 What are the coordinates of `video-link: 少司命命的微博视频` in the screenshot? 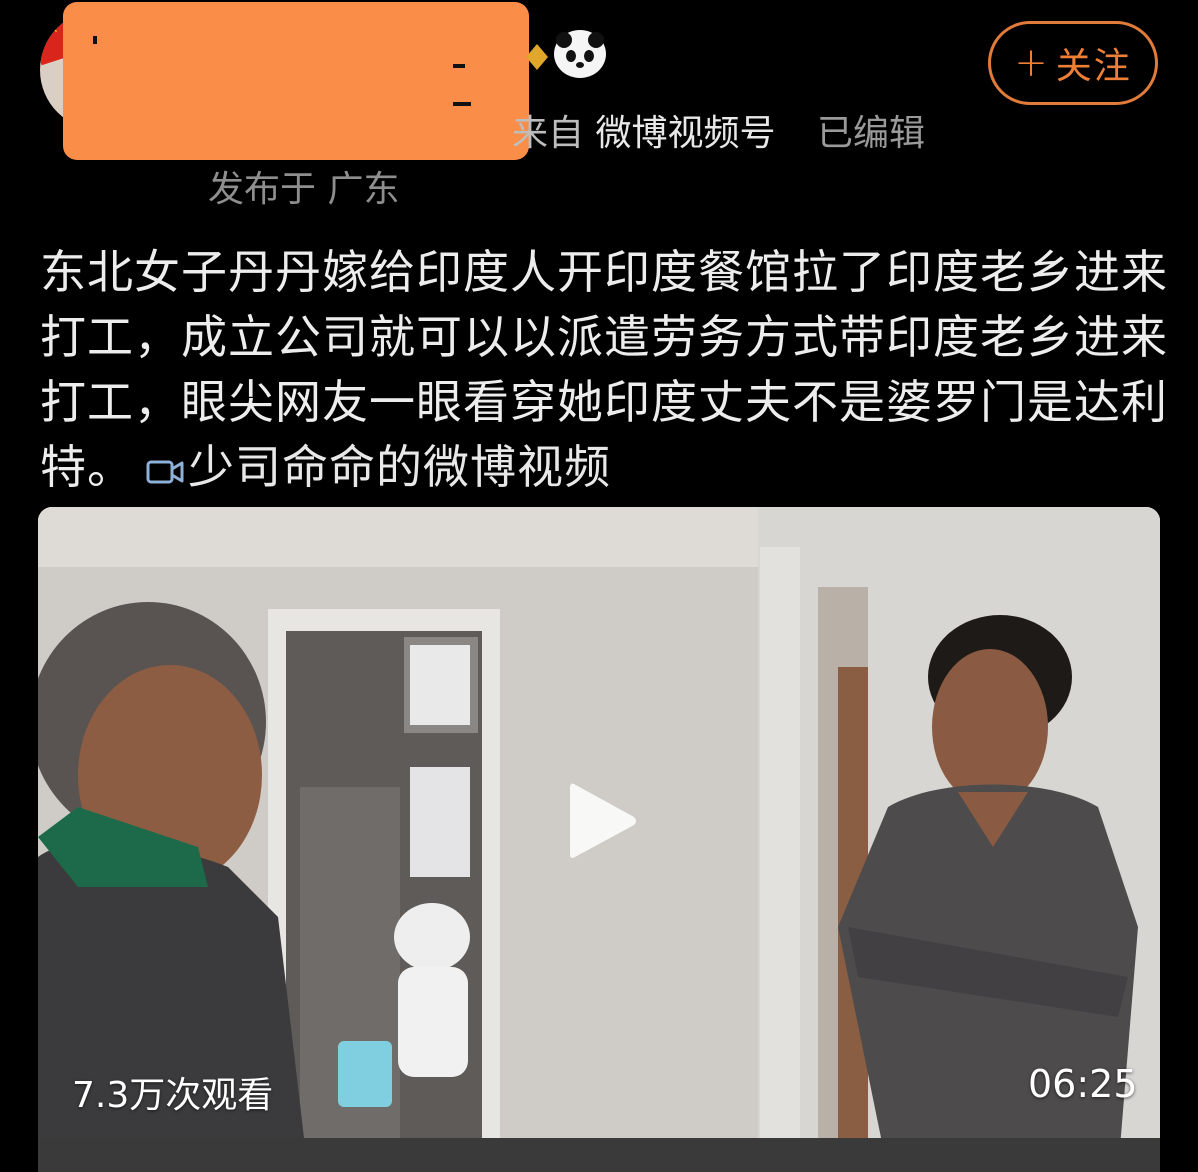 It's located at (372, 467).